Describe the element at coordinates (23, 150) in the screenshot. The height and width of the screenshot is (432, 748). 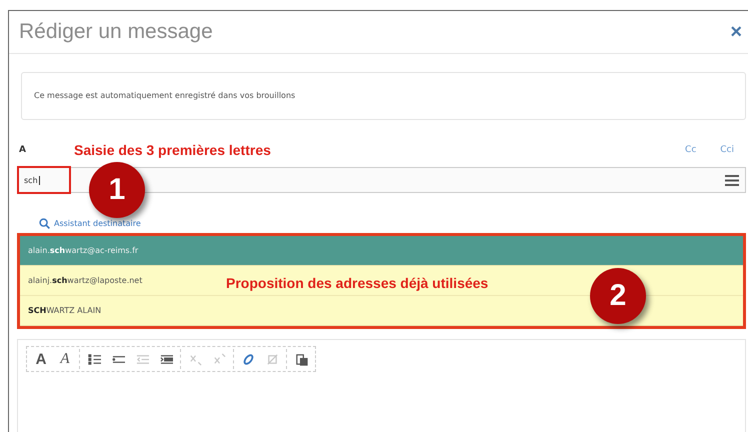
I see `field-label: A` at that location.